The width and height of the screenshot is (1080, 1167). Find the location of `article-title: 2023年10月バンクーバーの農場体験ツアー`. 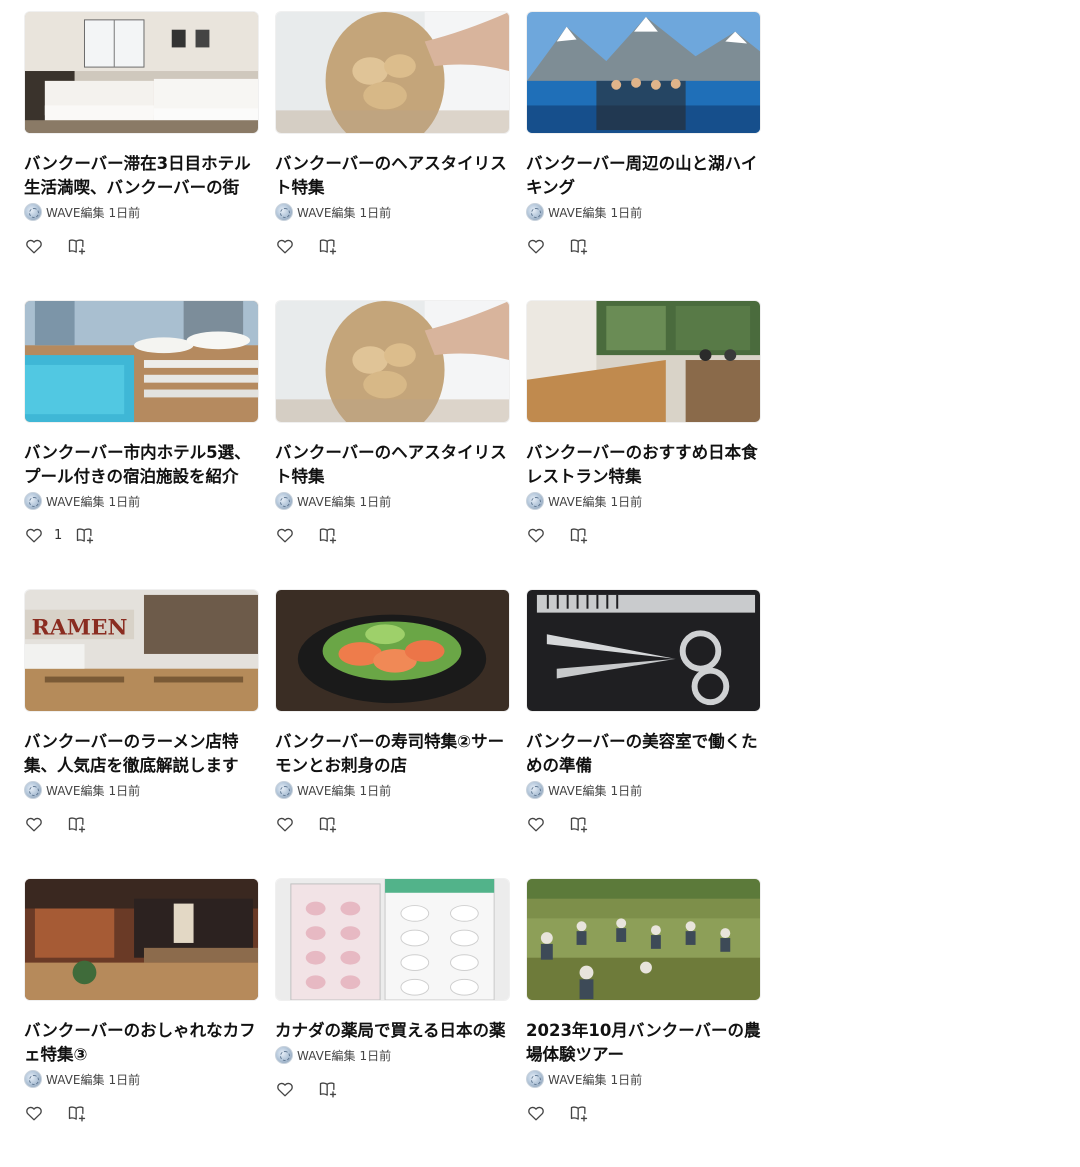

article-title: 2023年10月バンクーバーの農場体験ツアー is located at coordinates (643, 1043).